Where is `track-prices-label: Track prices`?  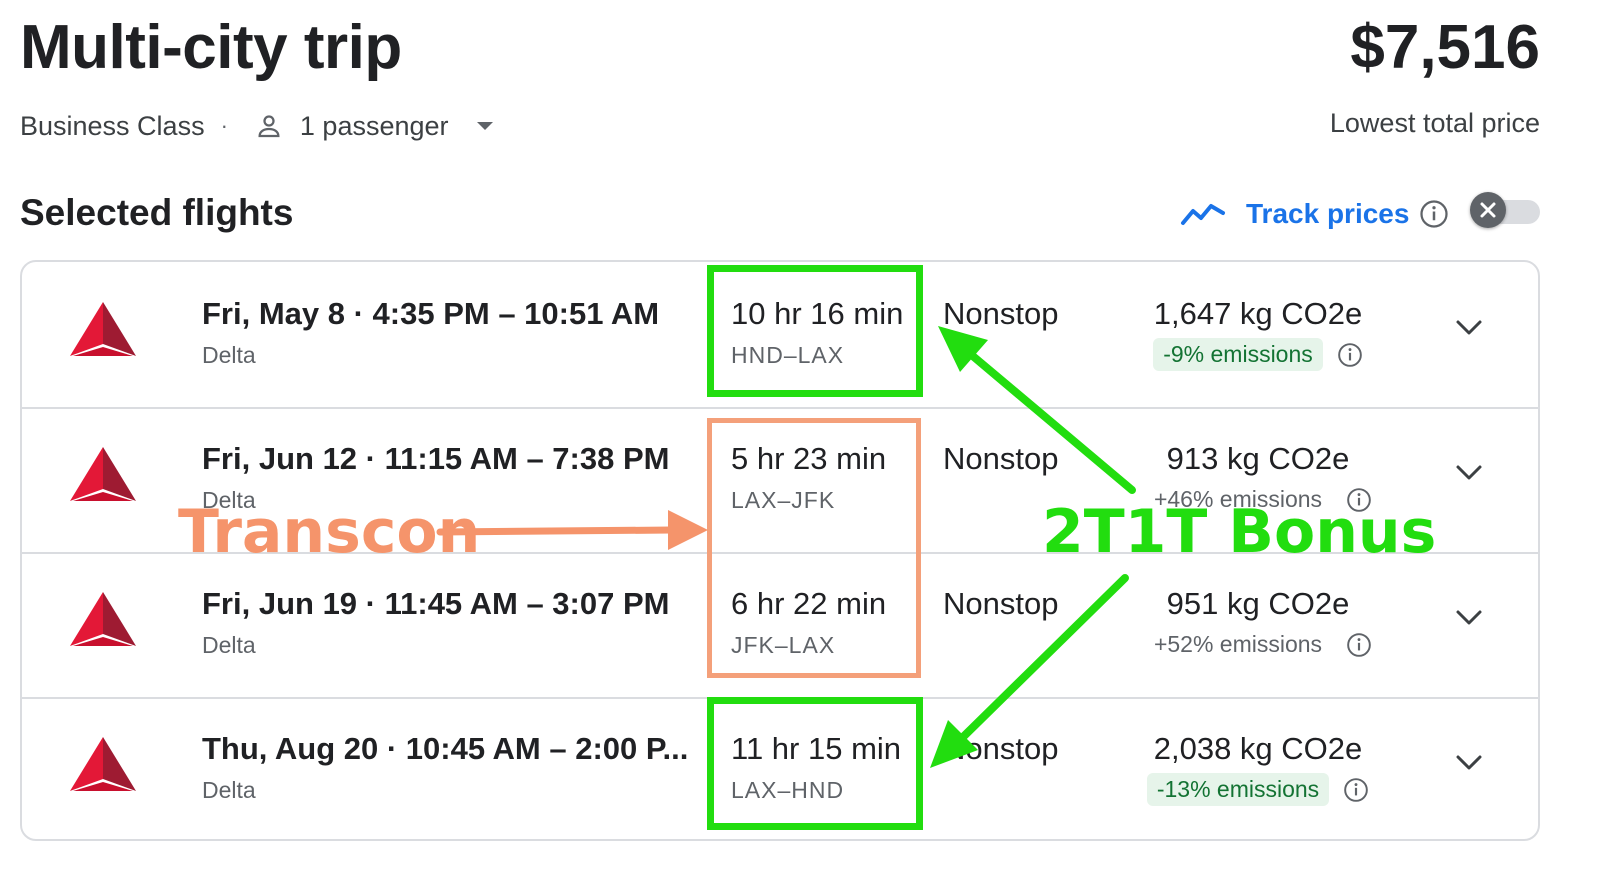 track-prices-label: Track prices is located at coordinates (1327, 214).